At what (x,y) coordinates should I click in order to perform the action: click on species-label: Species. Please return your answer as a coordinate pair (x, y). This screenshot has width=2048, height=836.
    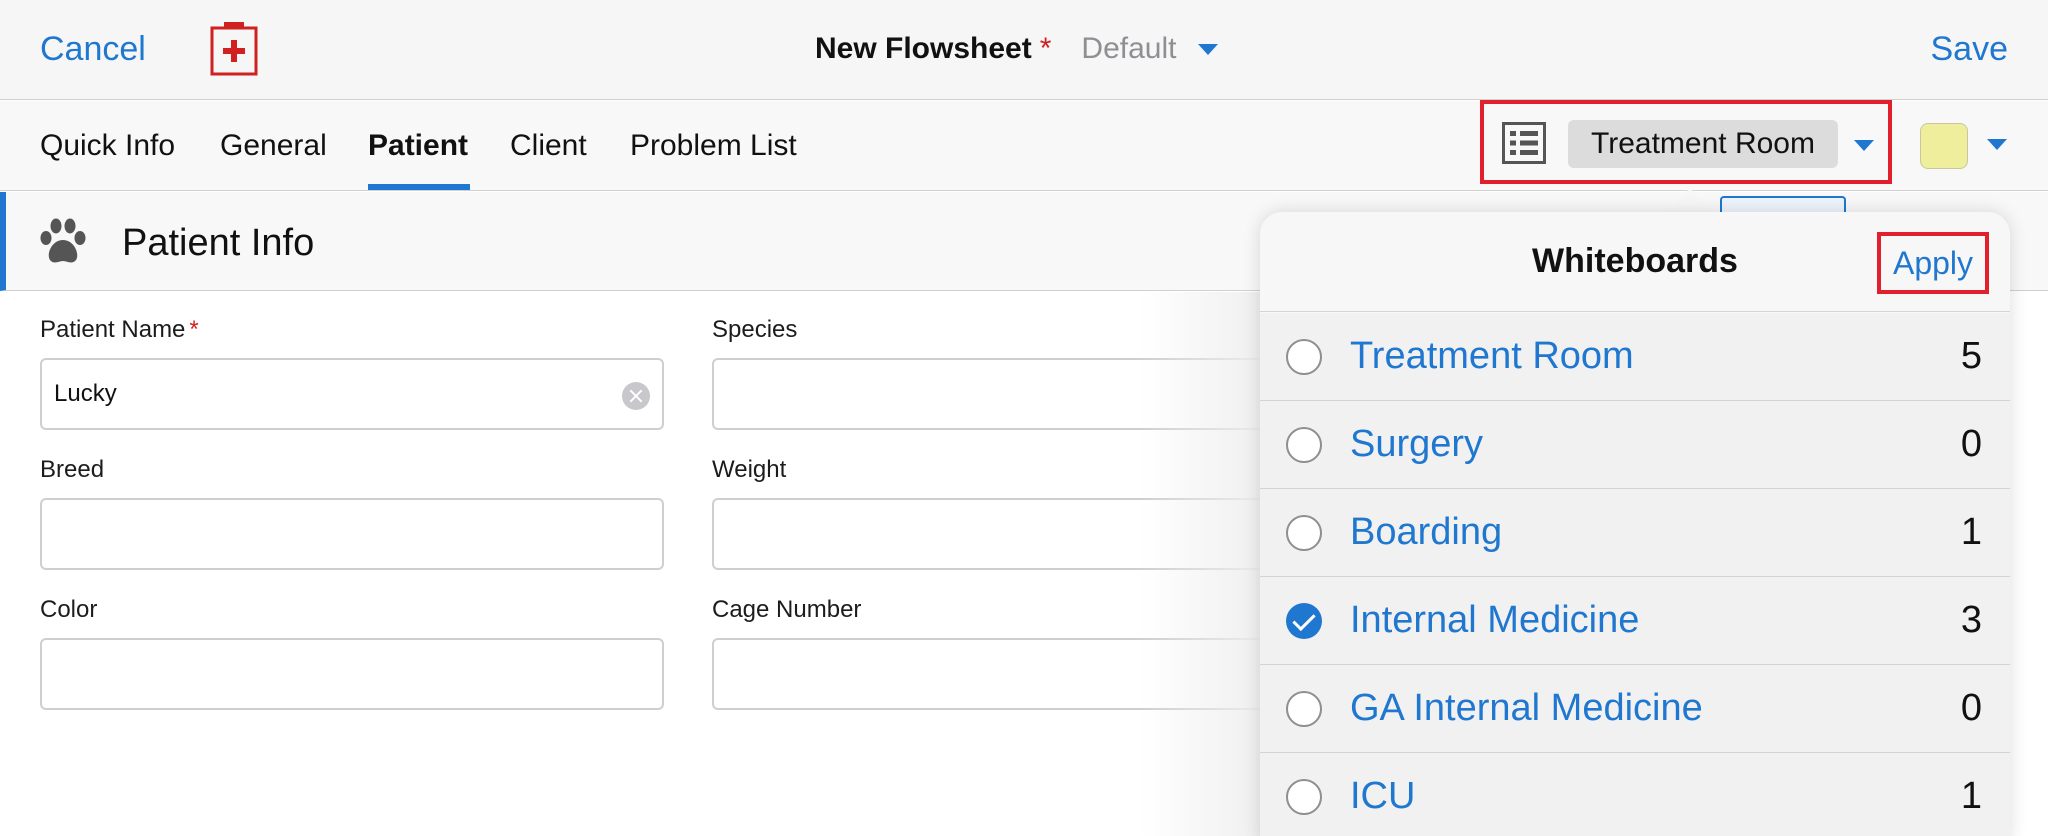
    Looking at the image, I should click on (755, 329).